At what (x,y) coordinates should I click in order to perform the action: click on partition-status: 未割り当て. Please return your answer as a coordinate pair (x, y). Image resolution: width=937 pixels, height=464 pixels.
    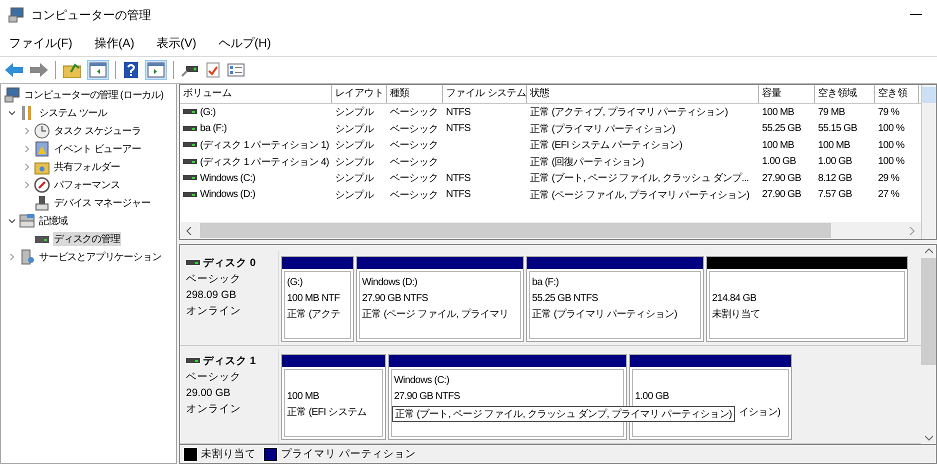
    Looking at the image, I should click on (737, 315).